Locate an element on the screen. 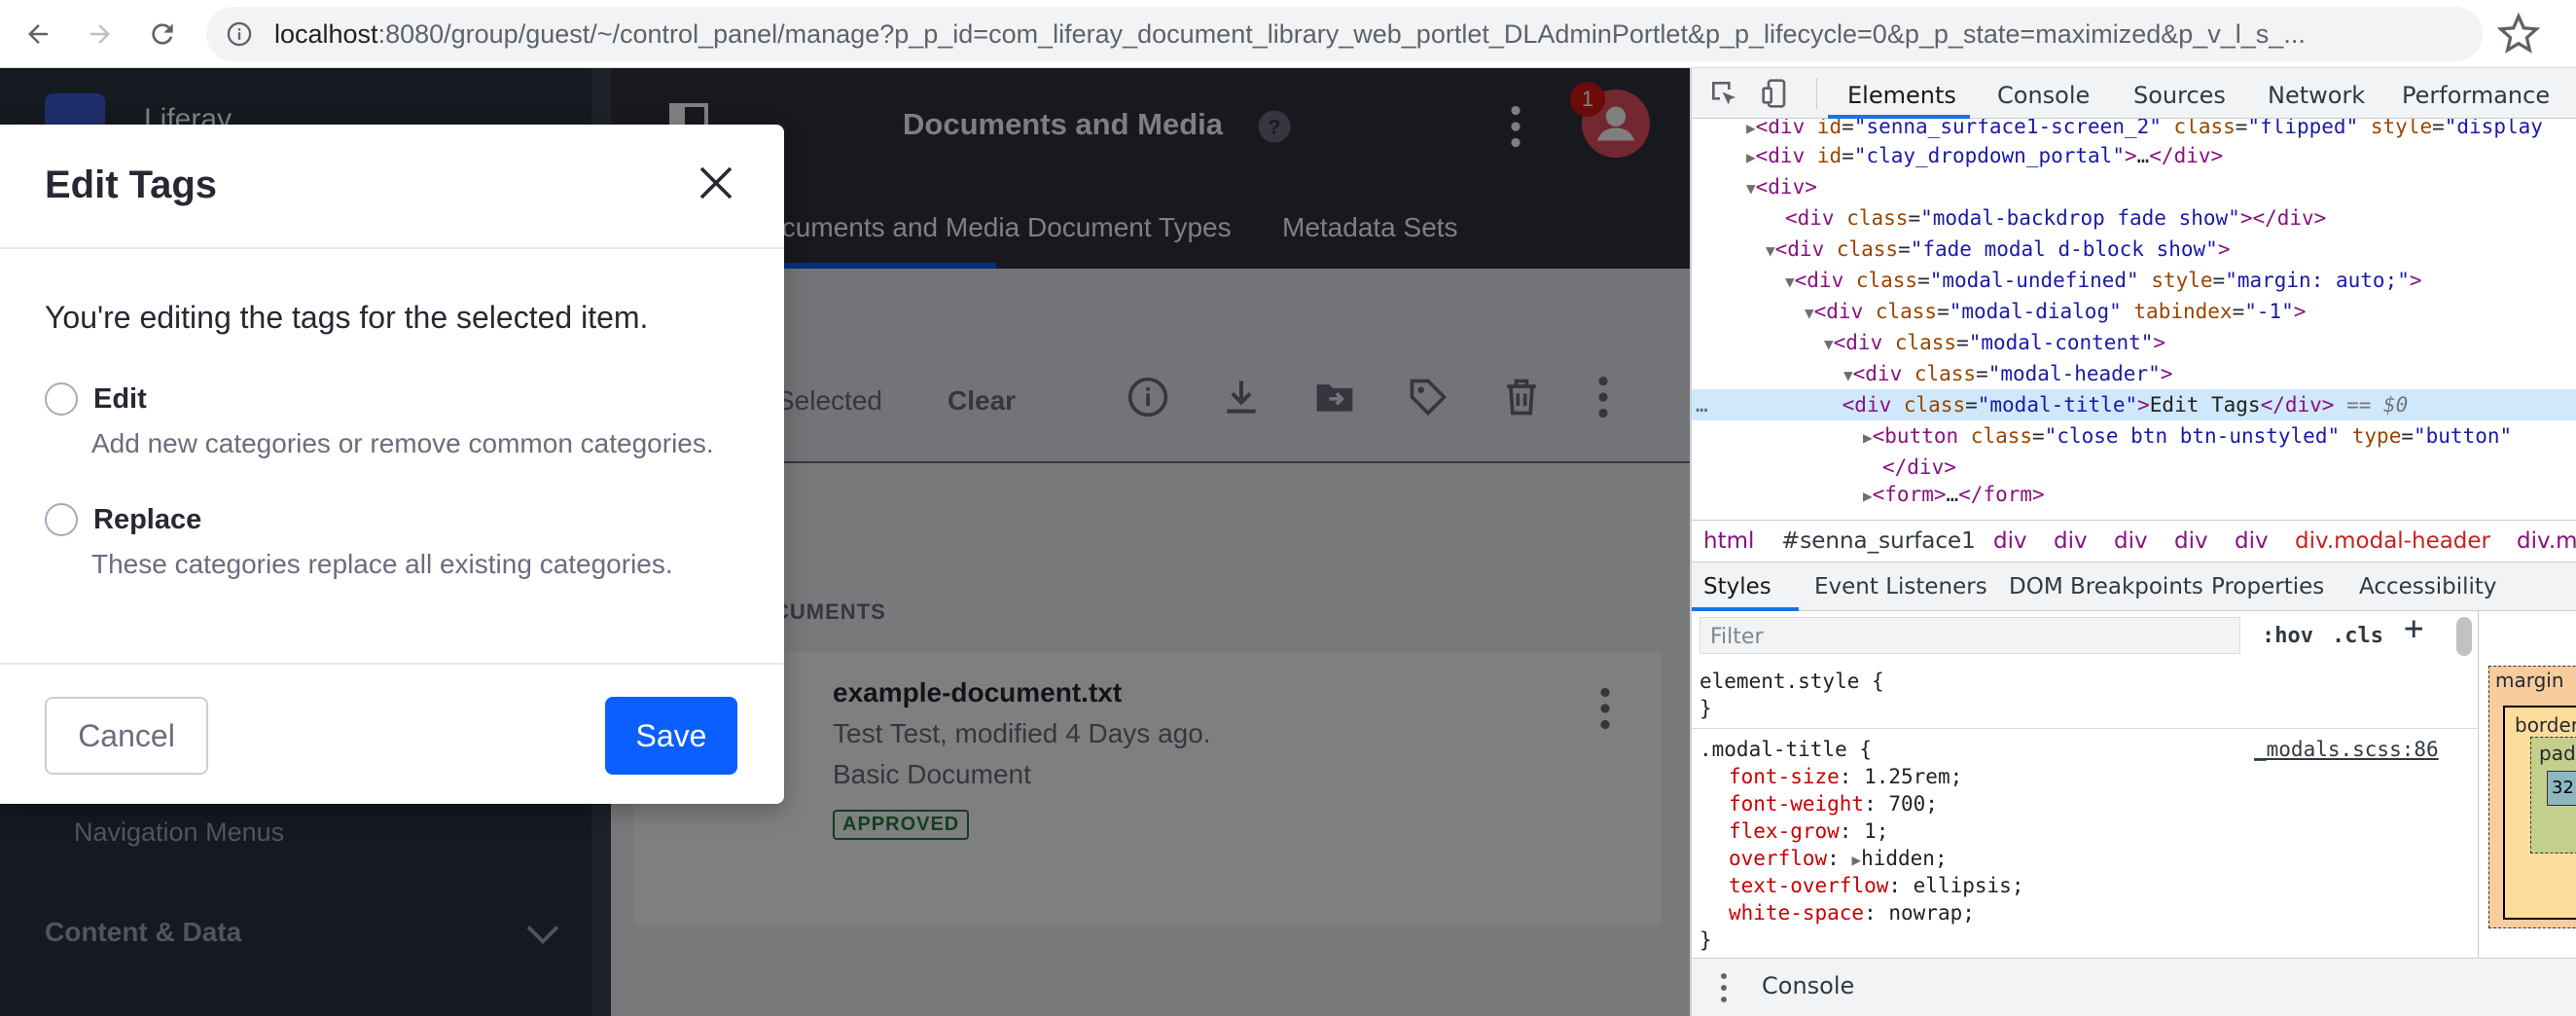  subtab-properties: Properties is located at coordinates (2267, 586).